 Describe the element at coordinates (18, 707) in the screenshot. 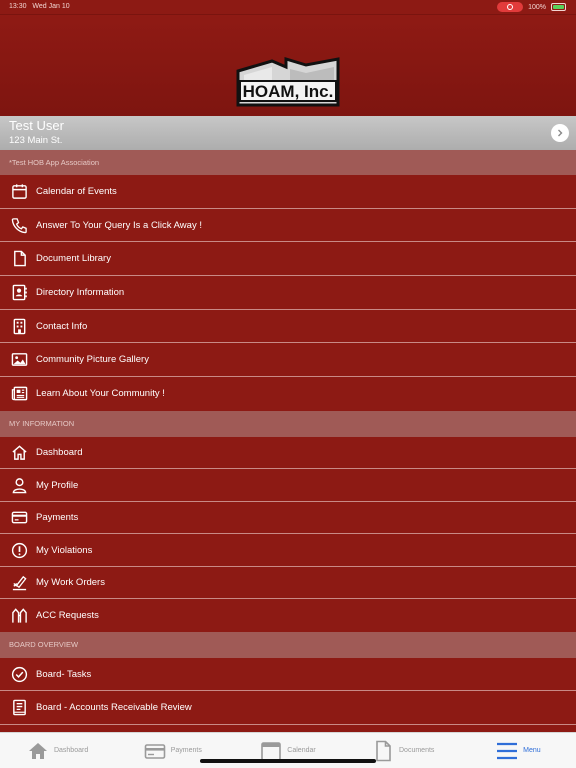

I see `ledger-icon` at that location.